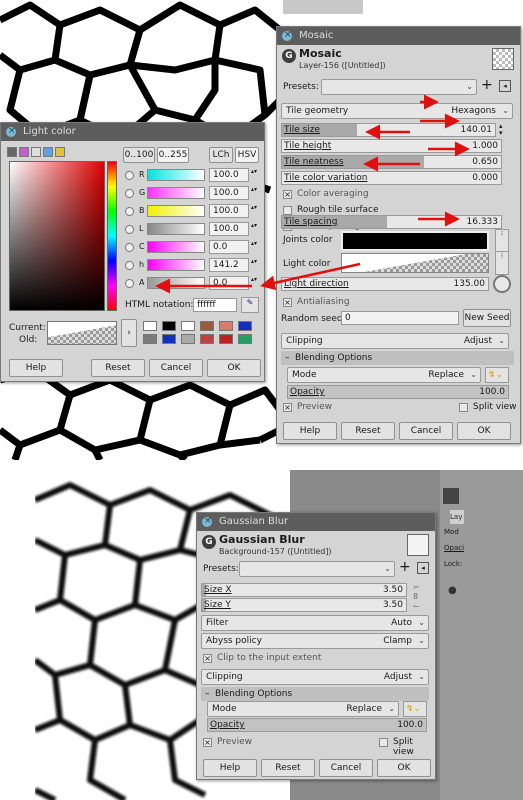 This screenshot has width=523, height=800. I want to click on tile-neatness-slider: Tile neatness 0.650, so click(391, 162).